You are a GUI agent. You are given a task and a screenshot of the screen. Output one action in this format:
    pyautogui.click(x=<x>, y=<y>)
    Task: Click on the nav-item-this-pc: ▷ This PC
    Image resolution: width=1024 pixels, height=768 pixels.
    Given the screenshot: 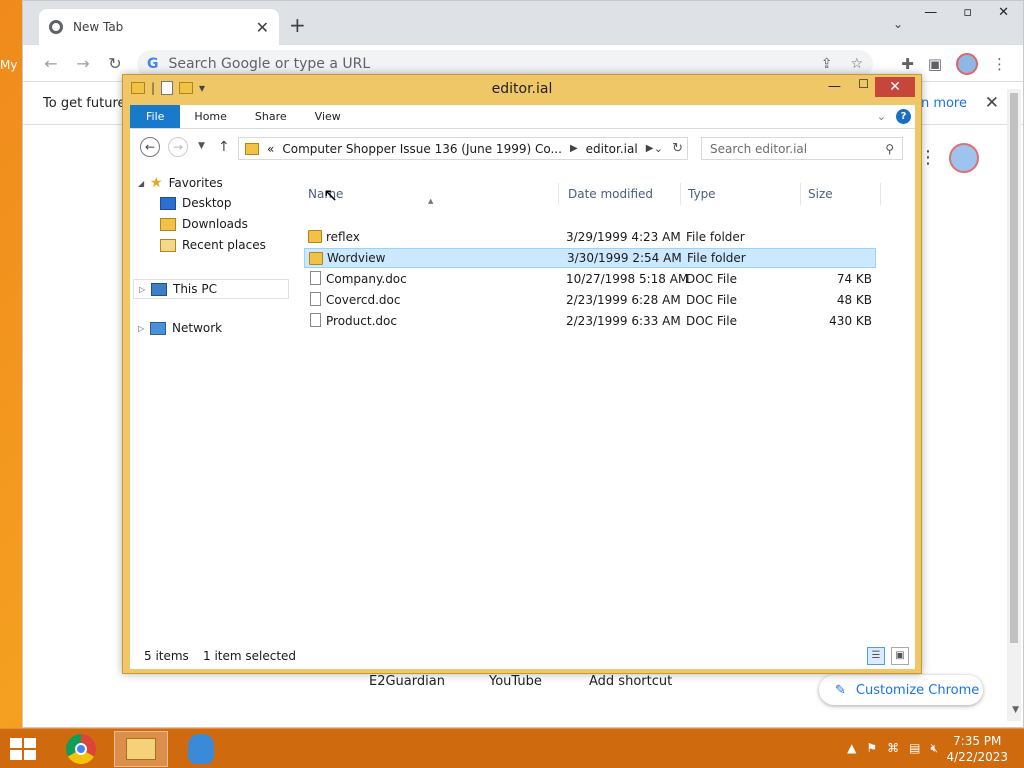 What is the action you would take?
    pyautogui.click(x=211, y=289)
    